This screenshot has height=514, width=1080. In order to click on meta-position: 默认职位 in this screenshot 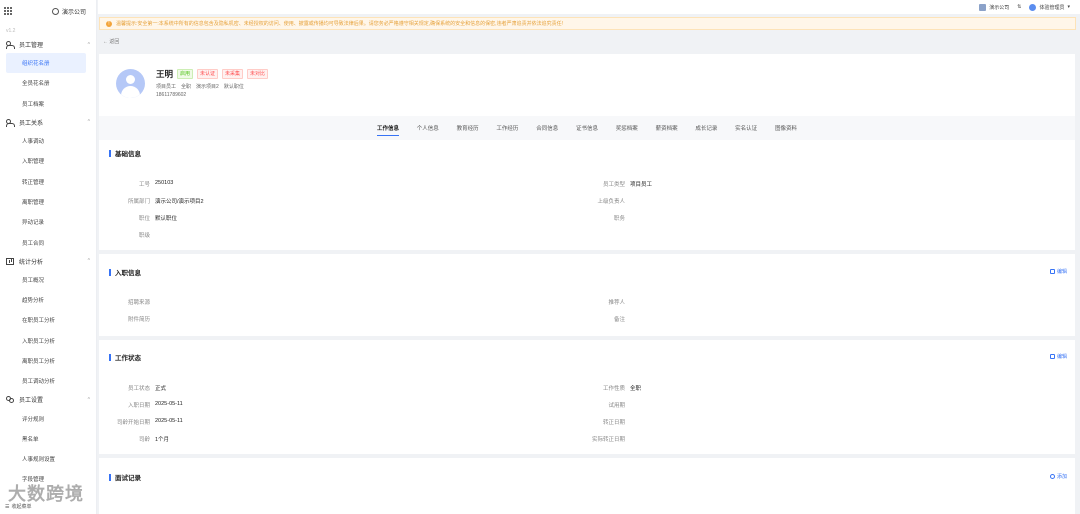, I will do `click(233, 87)`.